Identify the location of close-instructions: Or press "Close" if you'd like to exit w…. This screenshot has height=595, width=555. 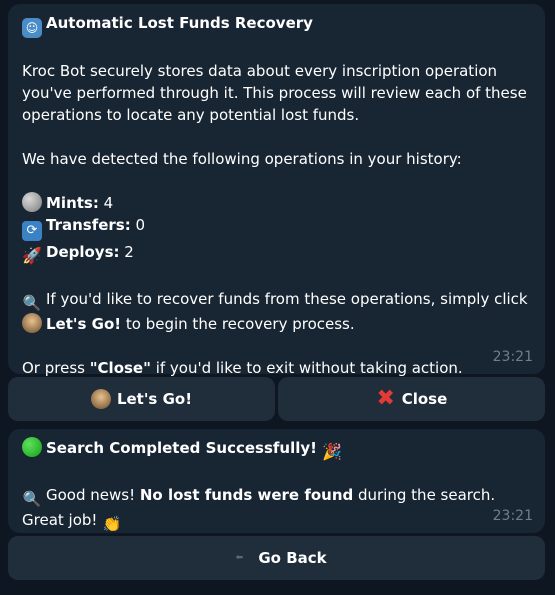
(242, 368).